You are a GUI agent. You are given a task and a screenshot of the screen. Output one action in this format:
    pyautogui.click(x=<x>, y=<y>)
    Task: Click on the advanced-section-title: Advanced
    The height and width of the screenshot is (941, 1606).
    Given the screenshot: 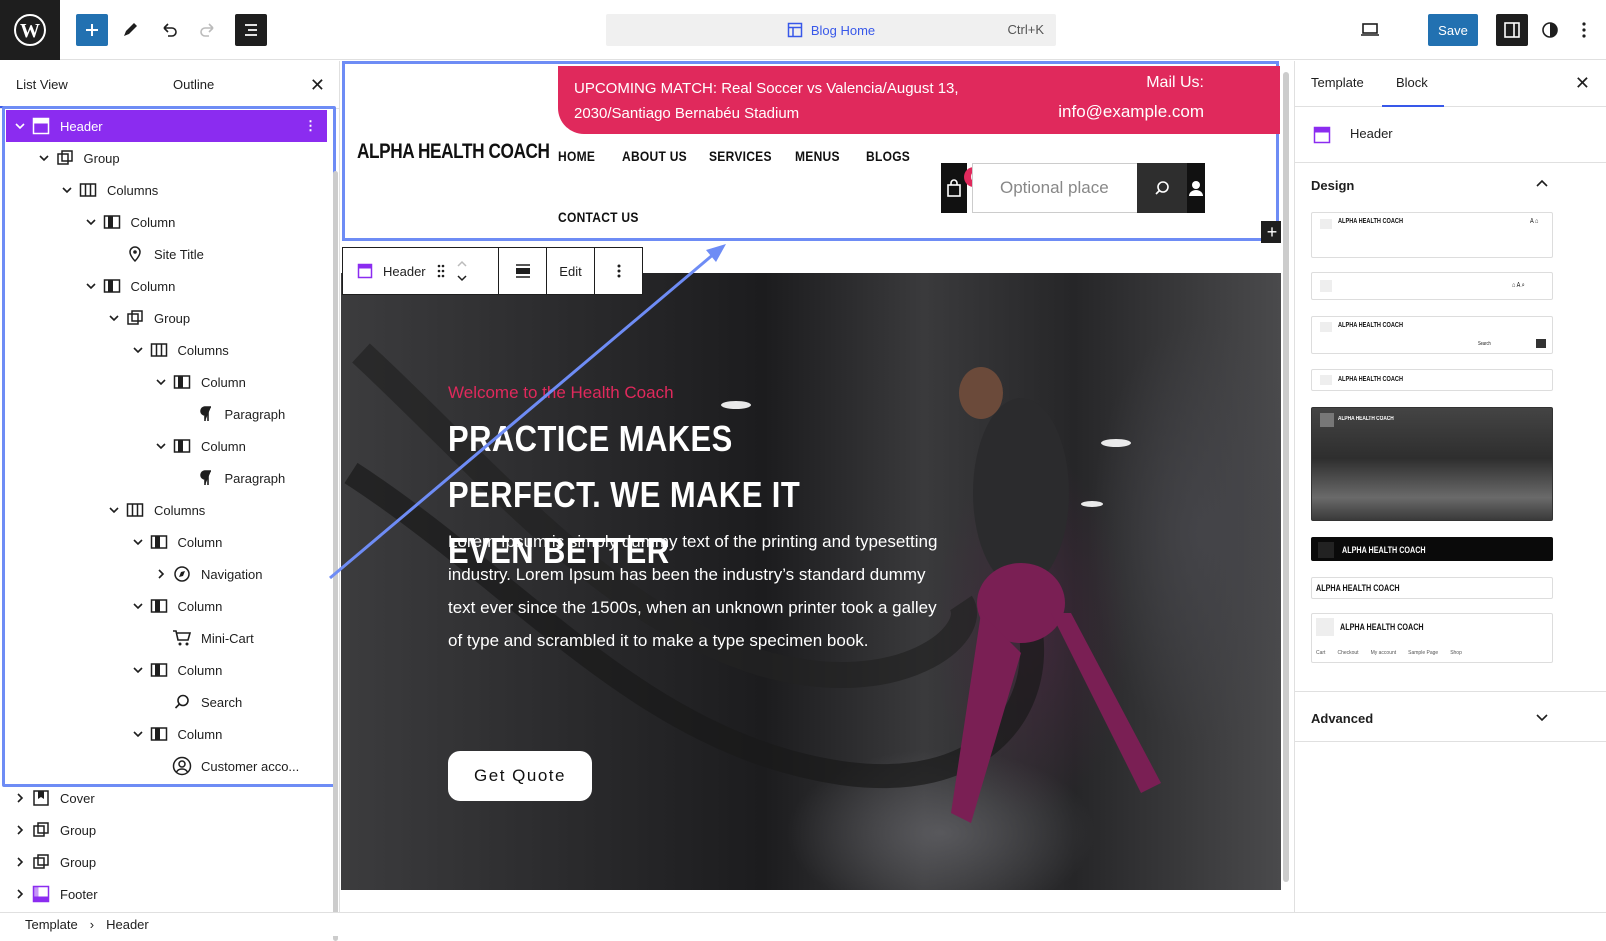 What is the action you would take?
    pyautogui.click(x=1342, y=718)
    